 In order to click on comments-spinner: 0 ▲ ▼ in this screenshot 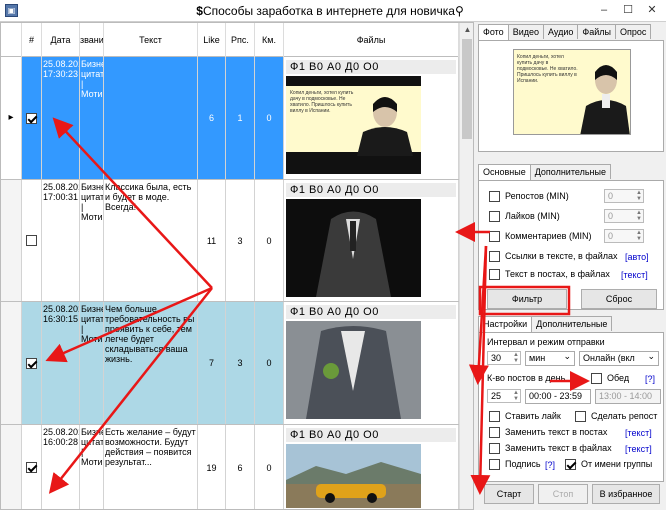, I will do `click(624, 236)`.